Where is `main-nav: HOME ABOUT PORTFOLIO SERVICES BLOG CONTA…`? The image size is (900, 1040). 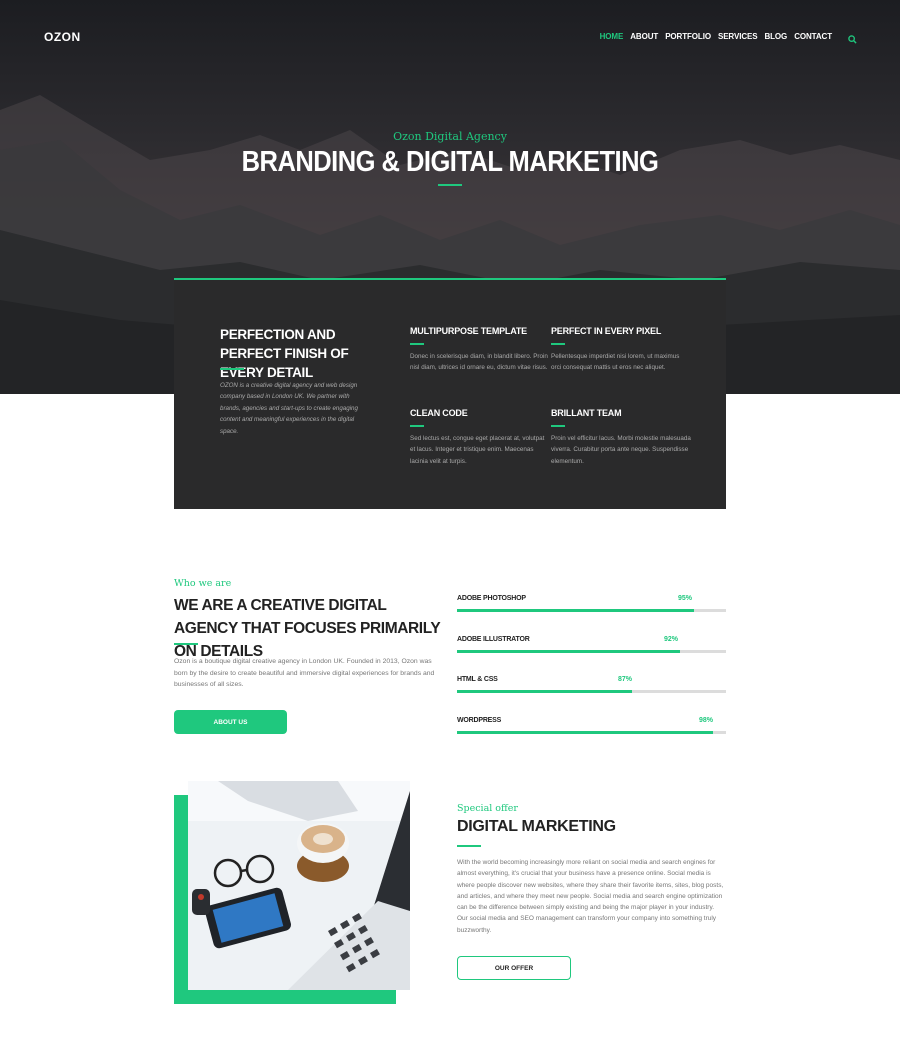 main-nav: HOME ABOUT PORTFOLIO SERVICES BLOG CONTA… is located at coordinates (725, 37).